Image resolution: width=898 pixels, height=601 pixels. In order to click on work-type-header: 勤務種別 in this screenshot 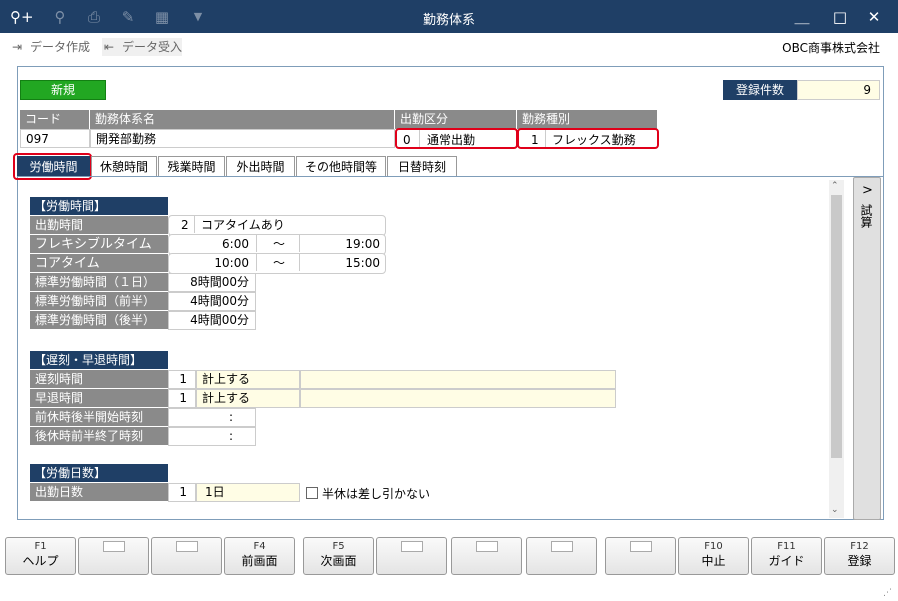, I will do `click(587, 119)`.